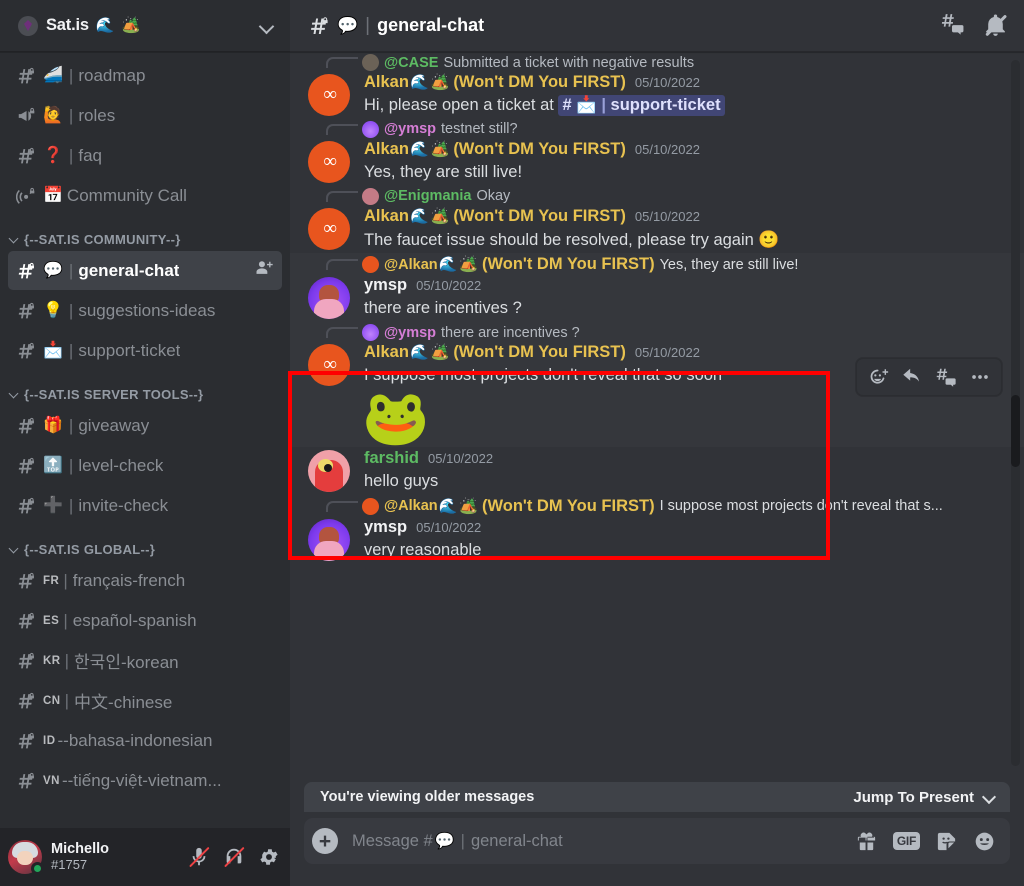  What do you see at coordinates (145, 425) in the screenshot?
I see `sidebar-item-giveaway: 🎁 | giveaway` at bounding box center [145, 425].